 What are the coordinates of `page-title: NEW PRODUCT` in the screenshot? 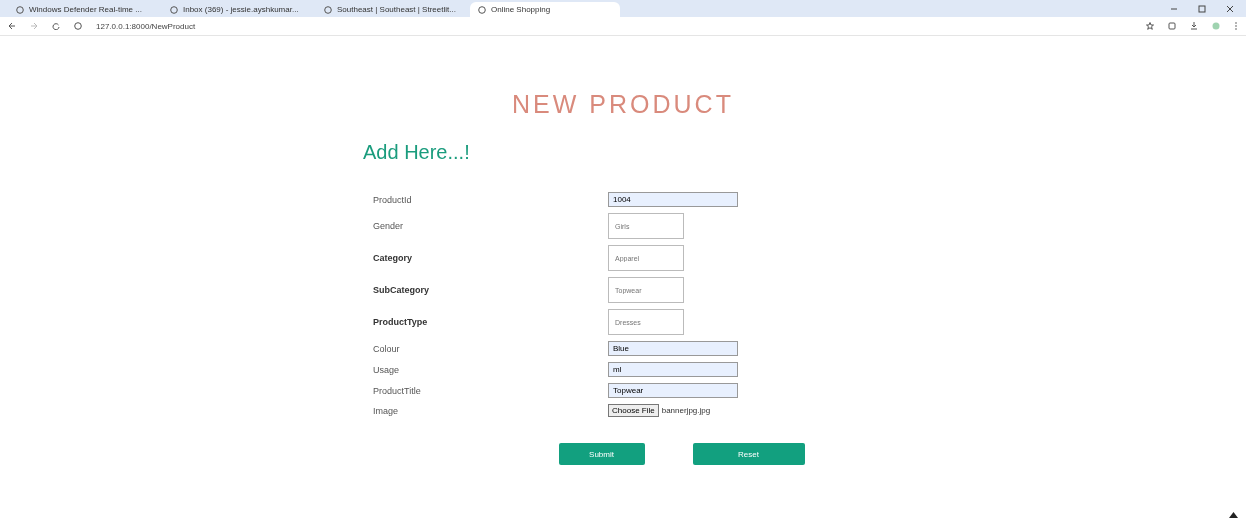 It's located at (623, 104).